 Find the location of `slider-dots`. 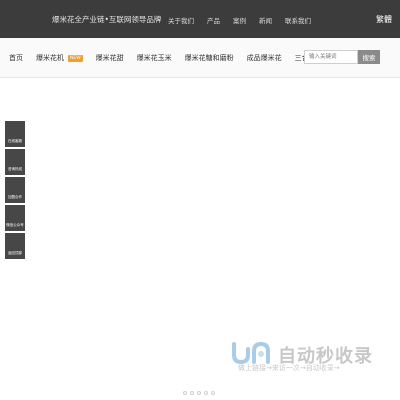

slider-dots is located at coordinates (199, 393).